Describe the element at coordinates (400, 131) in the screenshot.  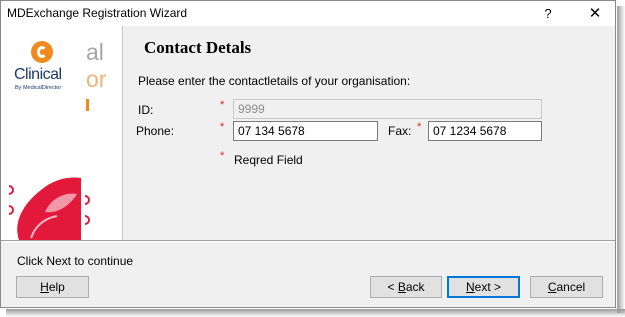
I see `fax-label: Fax:` at that location.